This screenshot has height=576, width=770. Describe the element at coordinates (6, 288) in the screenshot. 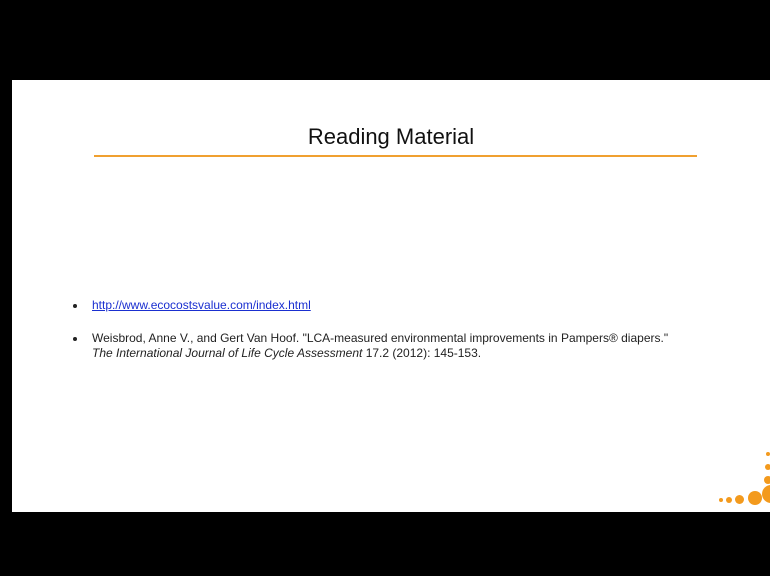

I see `letterbox-left-edge` at that location.